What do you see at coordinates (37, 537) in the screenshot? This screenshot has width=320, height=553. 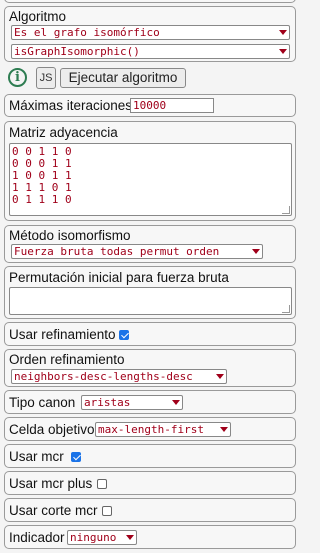 I see `indicador-label: Indicador` at bounding box center [37, 537].